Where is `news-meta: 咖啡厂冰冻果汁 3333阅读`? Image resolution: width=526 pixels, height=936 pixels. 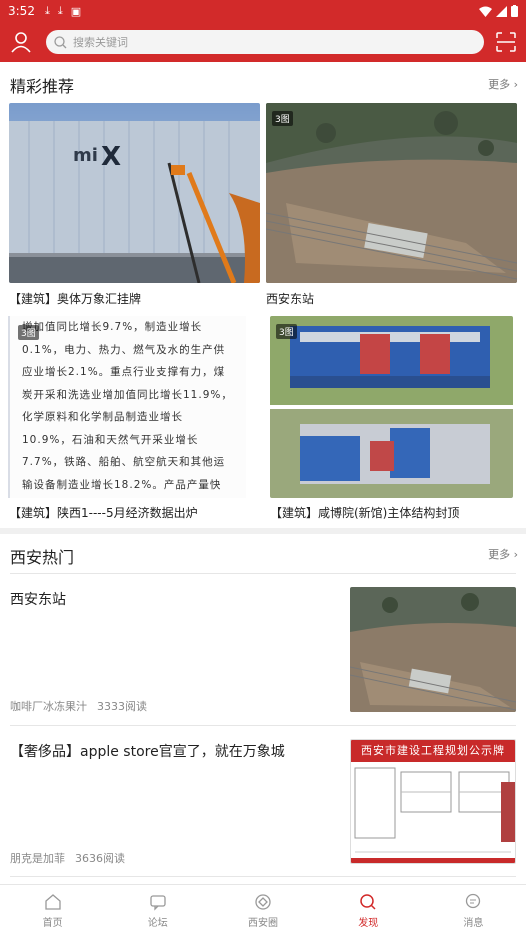
news-meta: 咖啡厂冰冻果汁 3333阅读 is located at coordinates (78, 706).